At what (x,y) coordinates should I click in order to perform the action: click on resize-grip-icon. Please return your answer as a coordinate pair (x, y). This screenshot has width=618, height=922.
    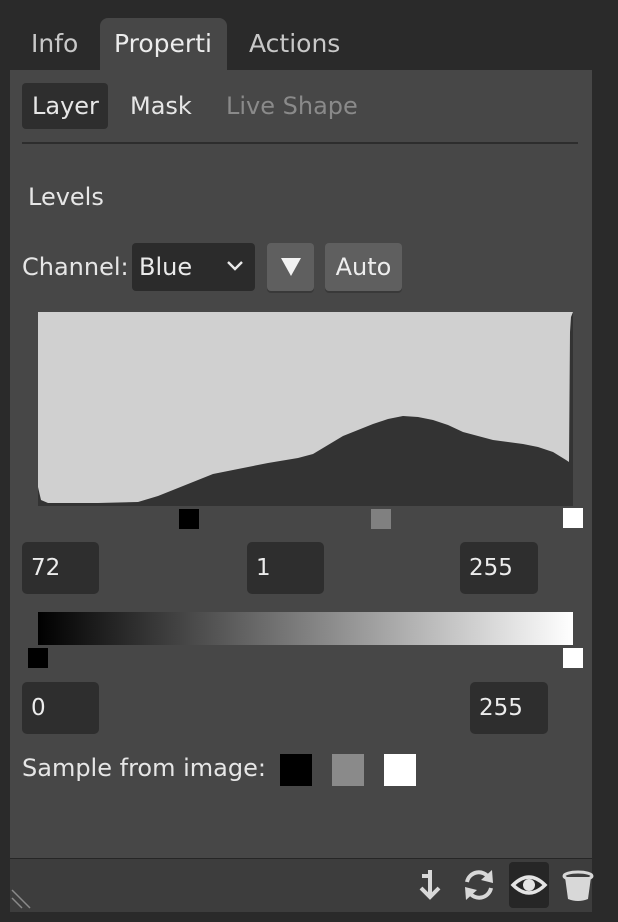
    Looking at the image, I should click on (21, 899).